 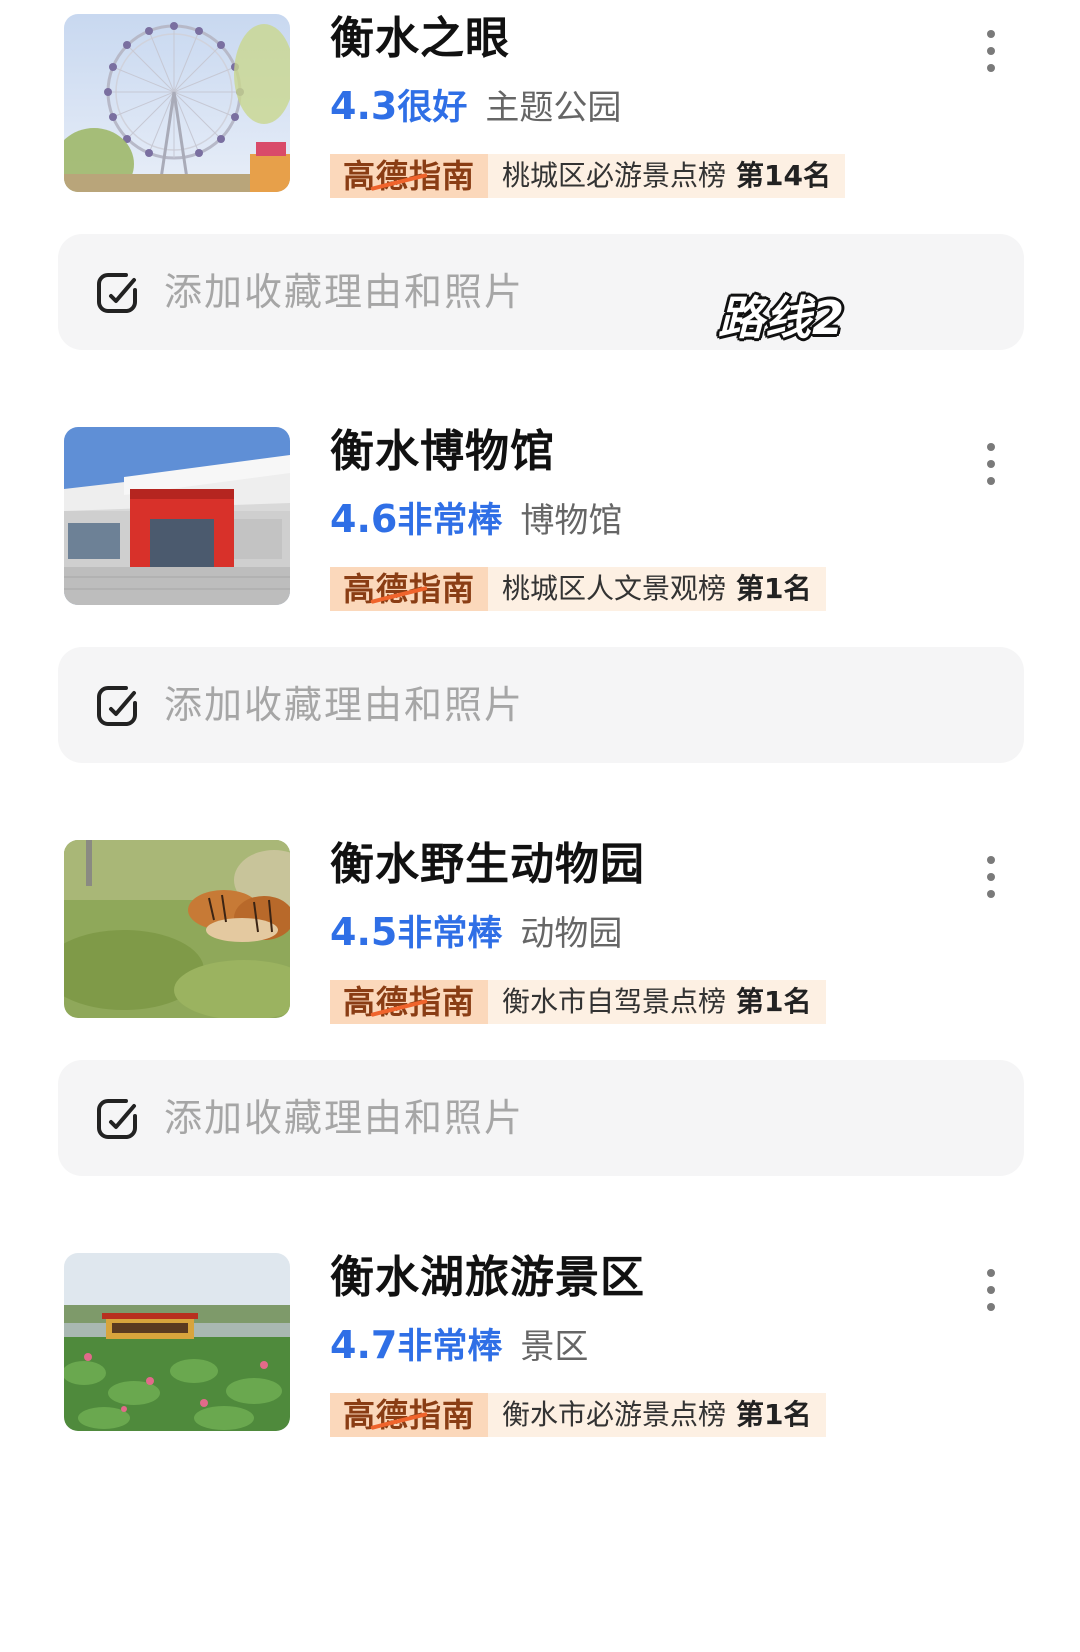 I want to click on rating-row: 4.3很好 主题公园, so click(x=475, y=106).